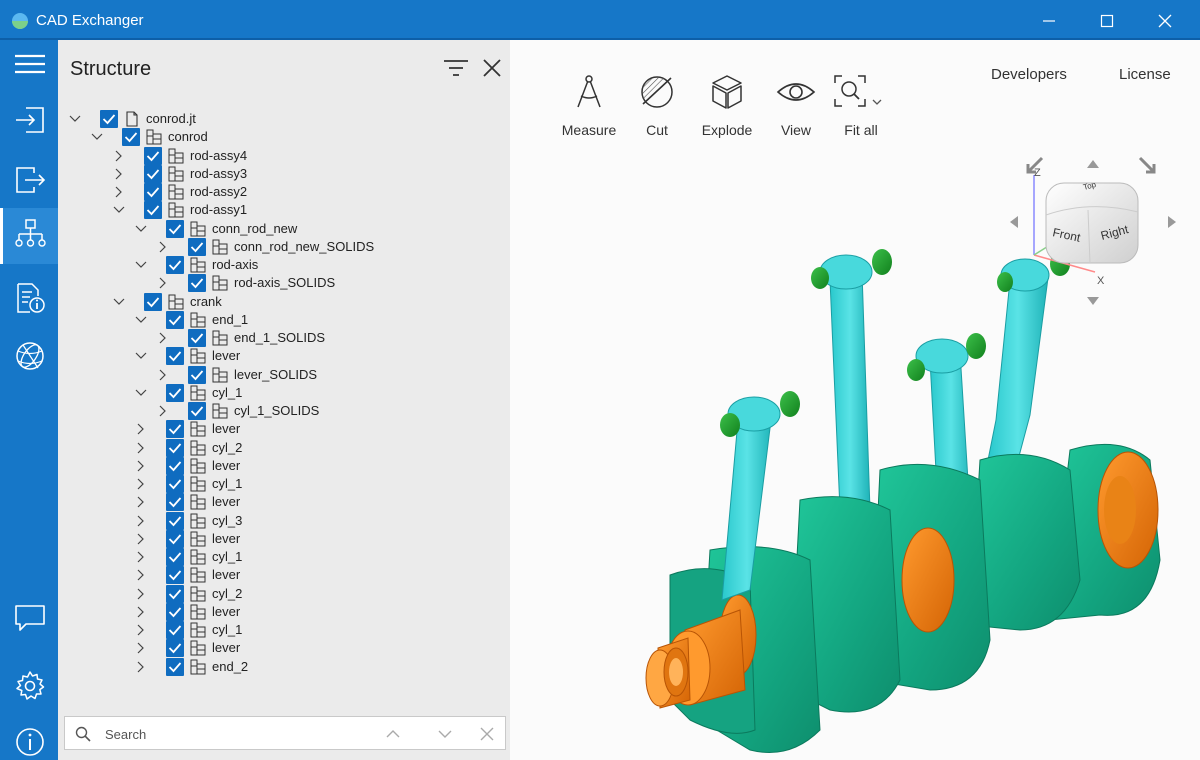 The image size is (1200, 760). Describe the element at coordinates (284, 228) in the screenshot. I see `tree-node: conn_rod_new` at that location.